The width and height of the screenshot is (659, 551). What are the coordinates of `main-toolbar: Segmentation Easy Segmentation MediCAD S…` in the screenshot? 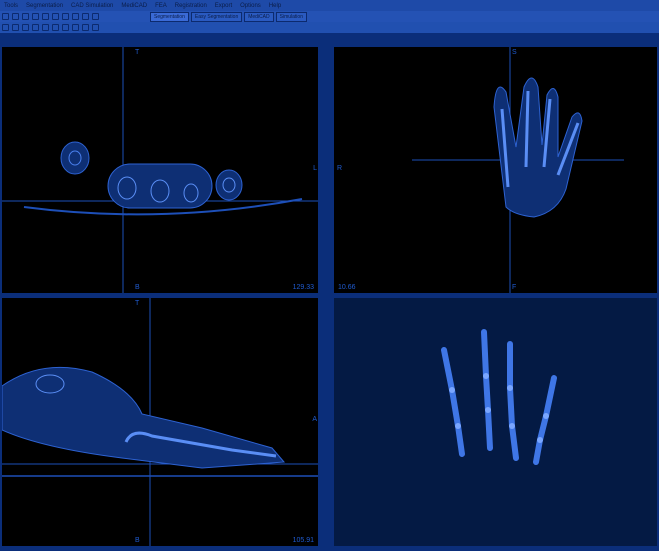 It's located at (329, 16).